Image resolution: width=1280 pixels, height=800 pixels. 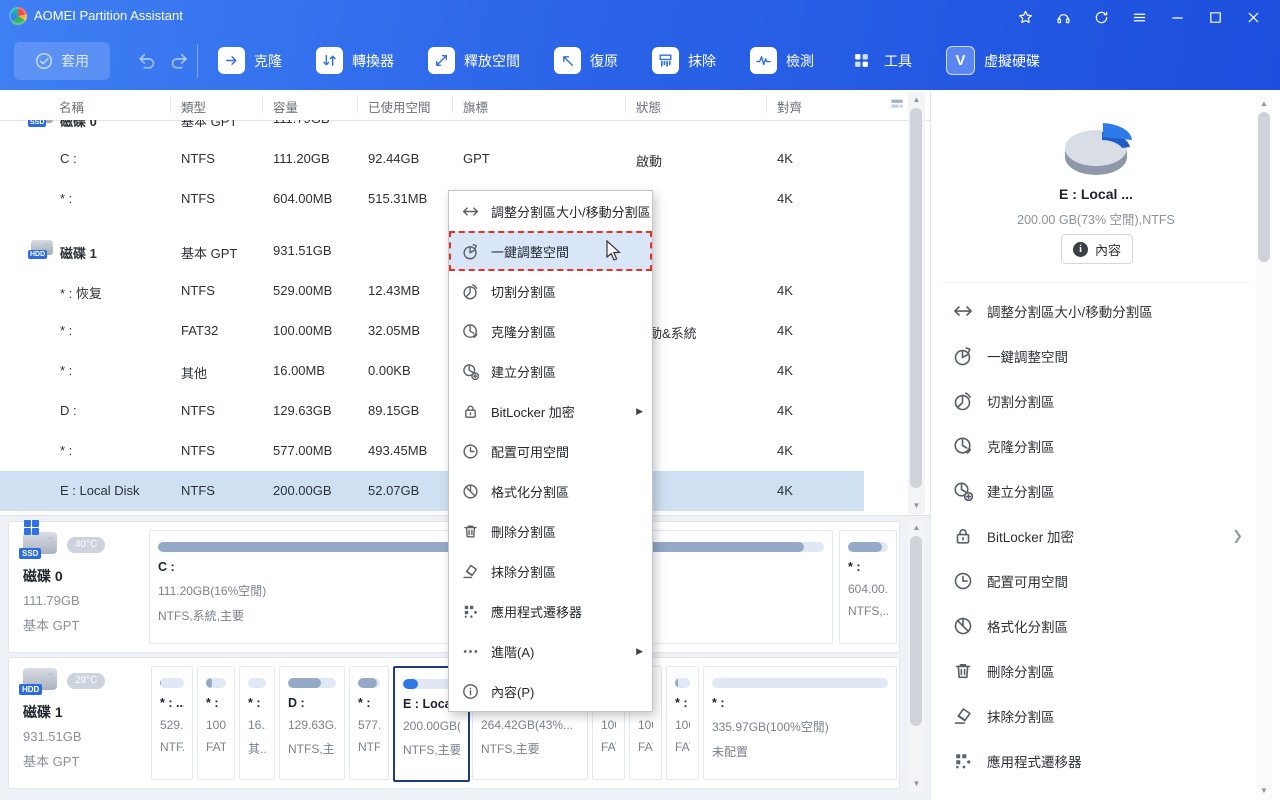 I want to click on sidebar-item-bitlocker: BitLocker 加密 ❯, so click(x=1096, y=535).